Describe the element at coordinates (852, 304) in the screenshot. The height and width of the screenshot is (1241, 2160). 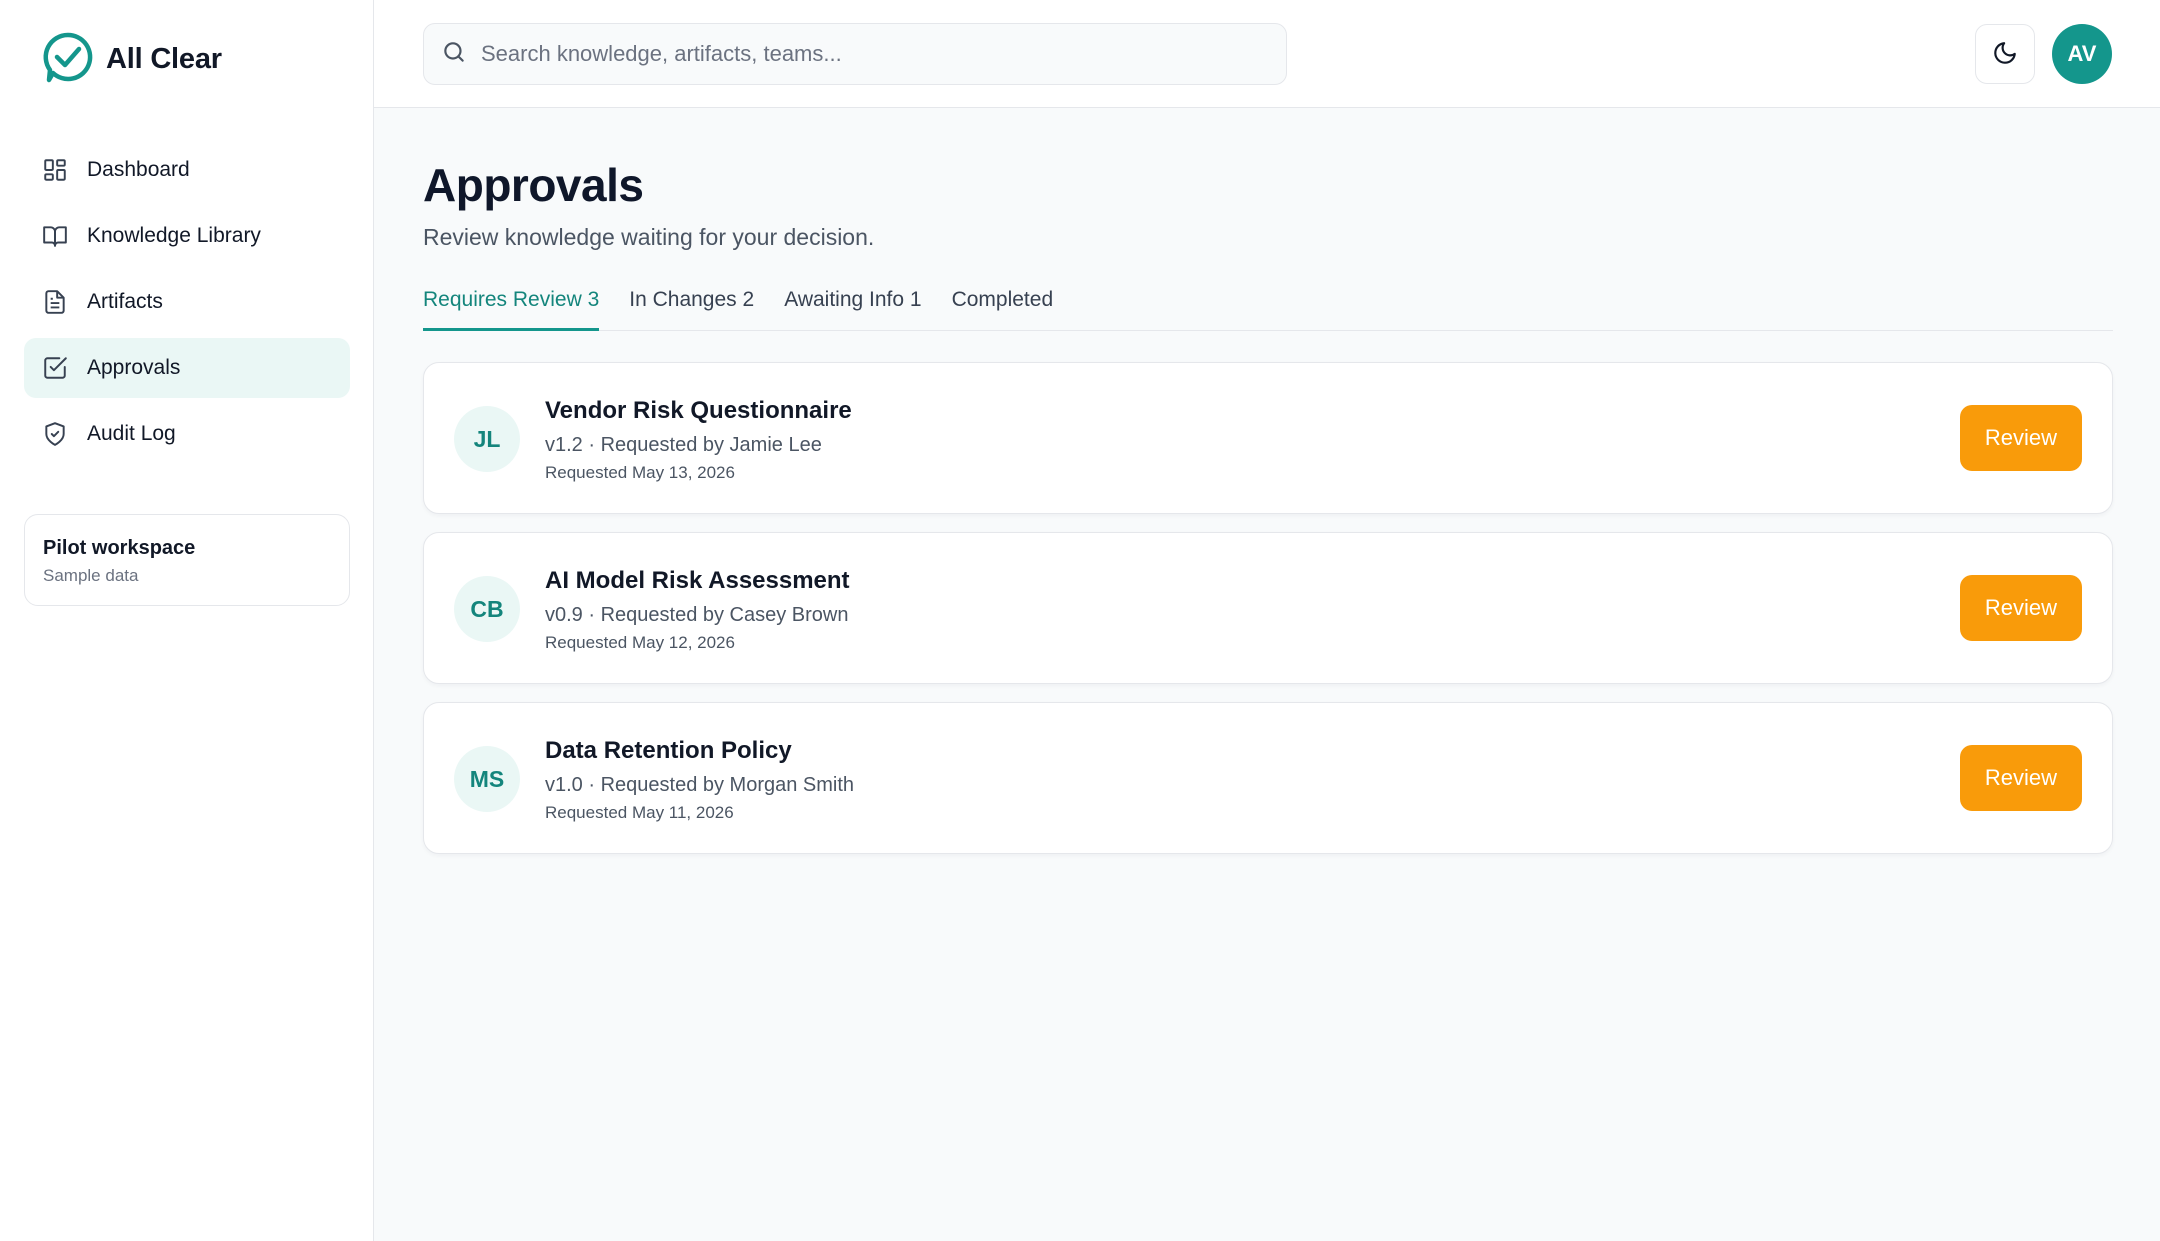
I see `tab-awaiting-info: Awaiting Info 1` at that location.